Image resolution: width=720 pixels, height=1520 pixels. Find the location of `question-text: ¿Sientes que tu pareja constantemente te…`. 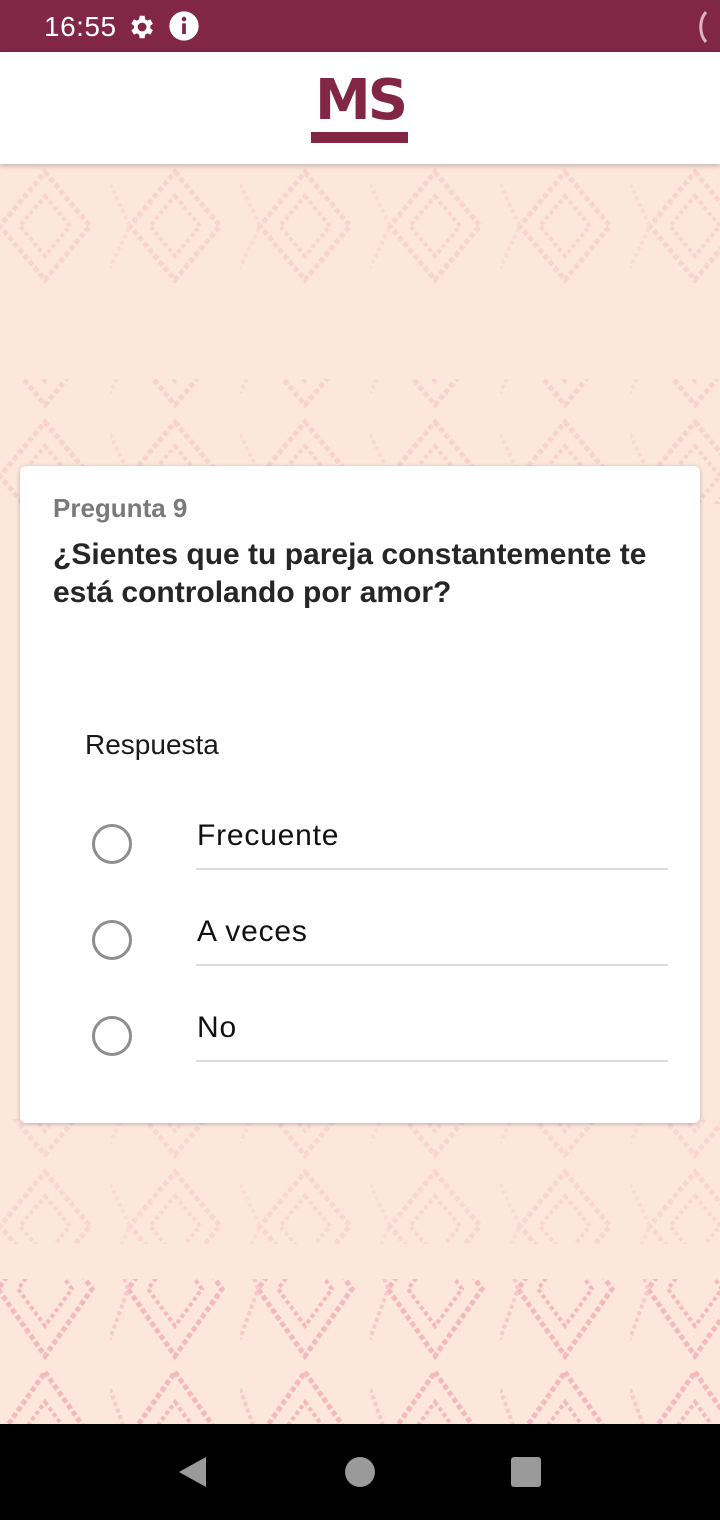

question-text: ¿Sientes que tu pareja constantemente te… is located at coordinates (350, 573).